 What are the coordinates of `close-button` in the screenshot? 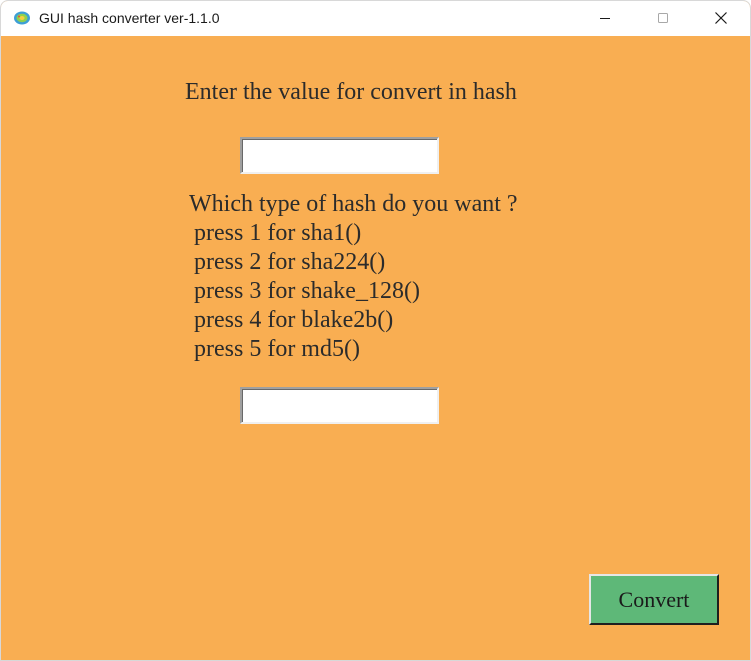 It's located at (721, 18).